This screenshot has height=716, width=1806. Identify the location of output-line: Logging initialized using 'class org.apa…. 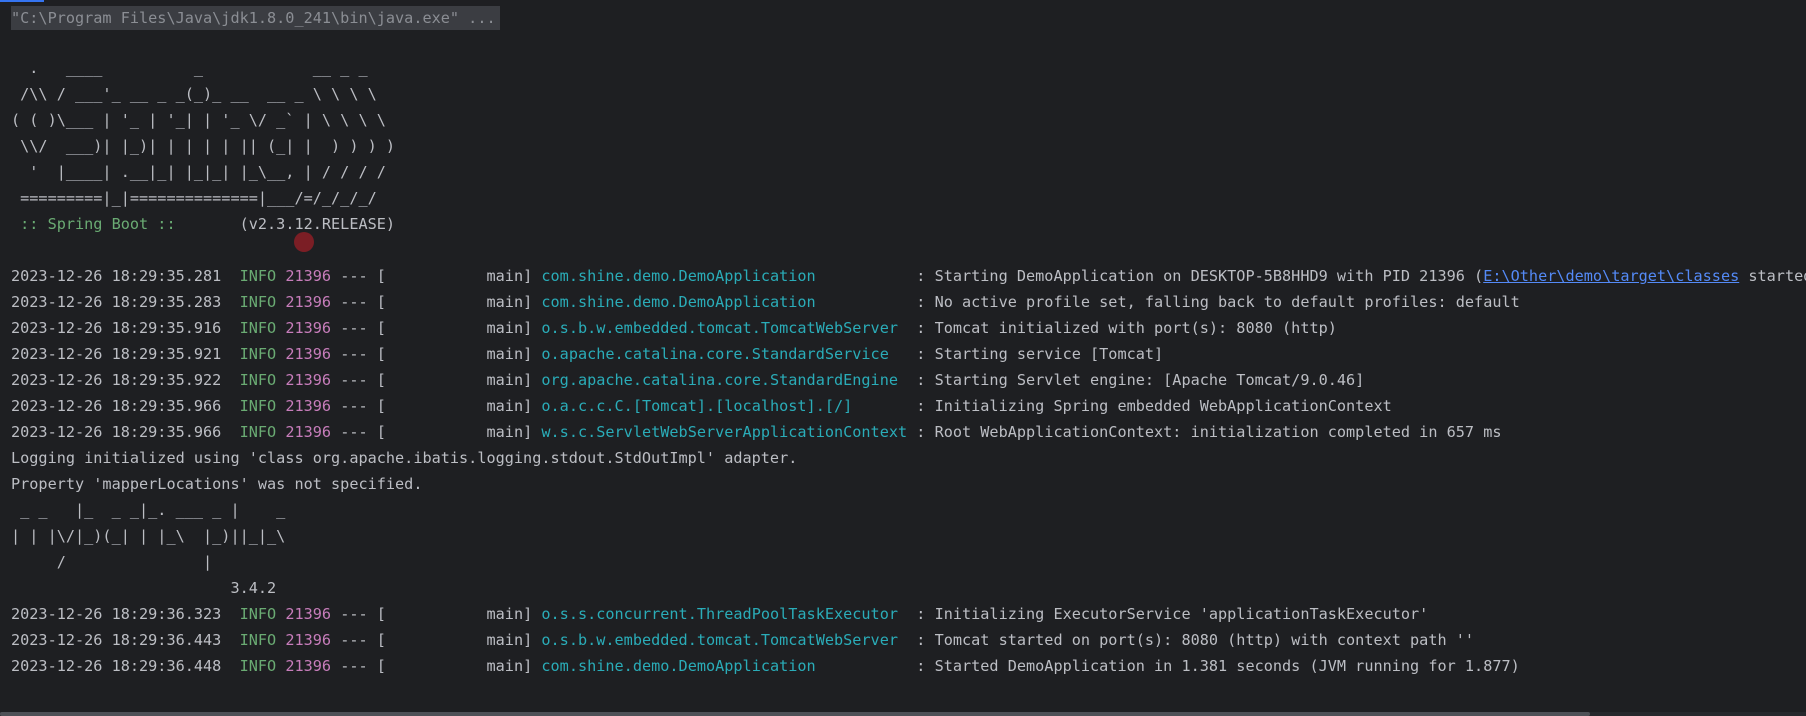
(404, 458).